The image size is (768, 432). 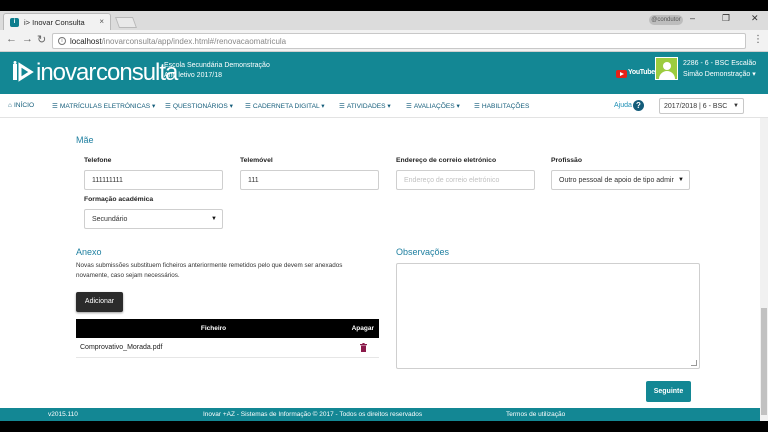 I want to click on menu-item-label: CADERNETA DIGITAL ▾, so click(x=288, y=106).